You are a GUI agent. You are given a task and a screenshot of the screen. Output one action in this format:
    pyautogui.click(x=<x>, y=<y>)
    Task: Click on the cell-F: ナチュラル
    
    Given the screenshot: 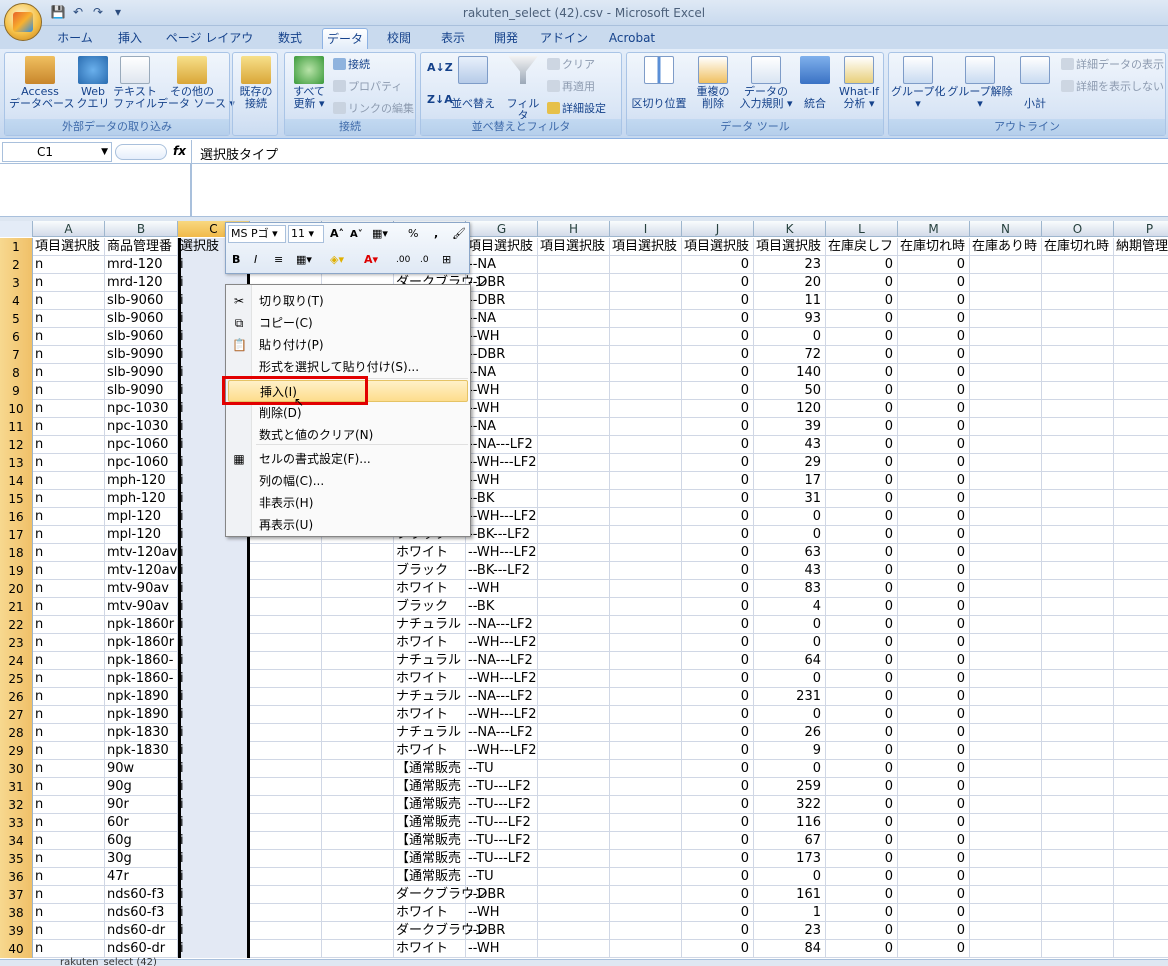 What is the action you would take?
    pyautogui.click(x=430, y=697)
    